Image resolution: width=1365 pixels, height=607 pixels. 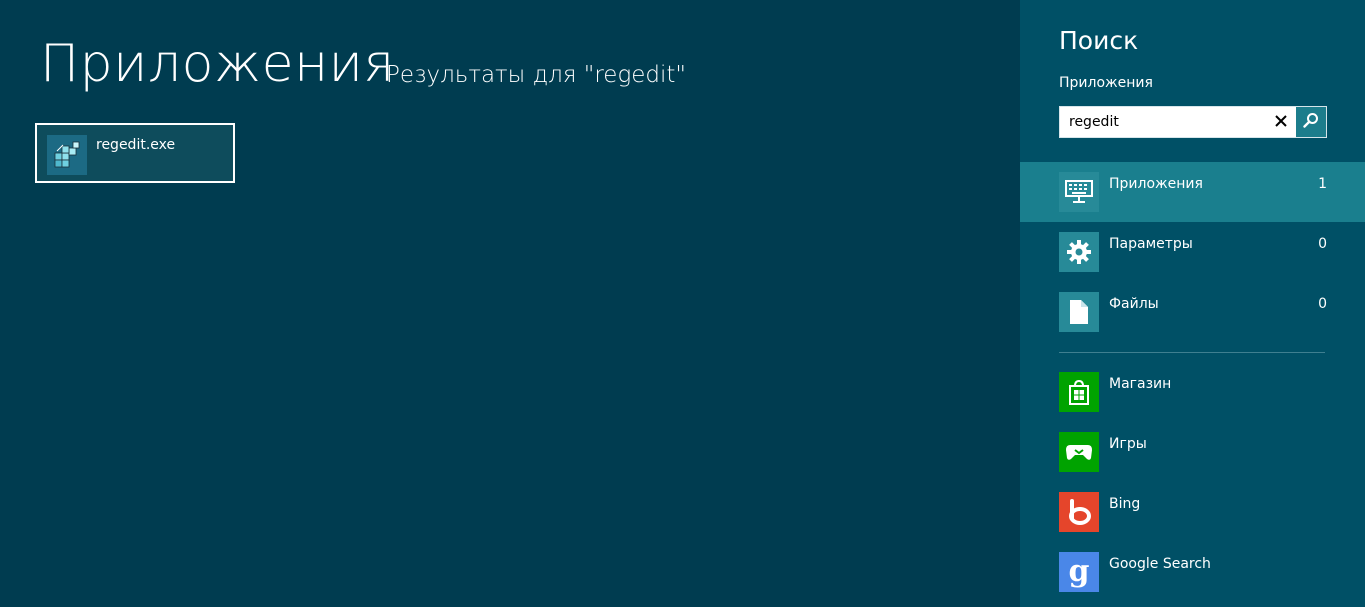 What do you see at coordinates (1160, 564) in the screenshot?
I see `app-label: Google Search` at bounding box center [1160, 564].